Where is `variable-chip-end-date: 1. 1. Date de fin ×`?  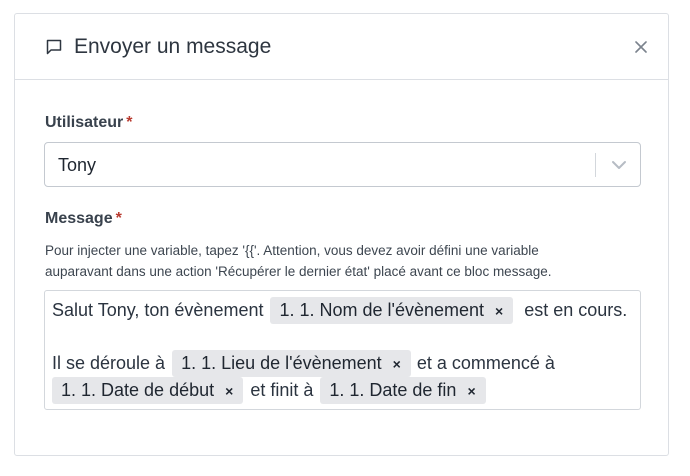
variable-chip-end-date: 1. 1. Date de fin × is located at coordinates (403, 390).